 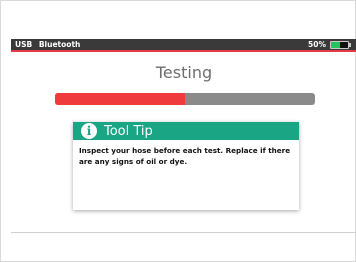 I want to click on tool-tip-title: Tool Tip, so click(x=128, y=131).